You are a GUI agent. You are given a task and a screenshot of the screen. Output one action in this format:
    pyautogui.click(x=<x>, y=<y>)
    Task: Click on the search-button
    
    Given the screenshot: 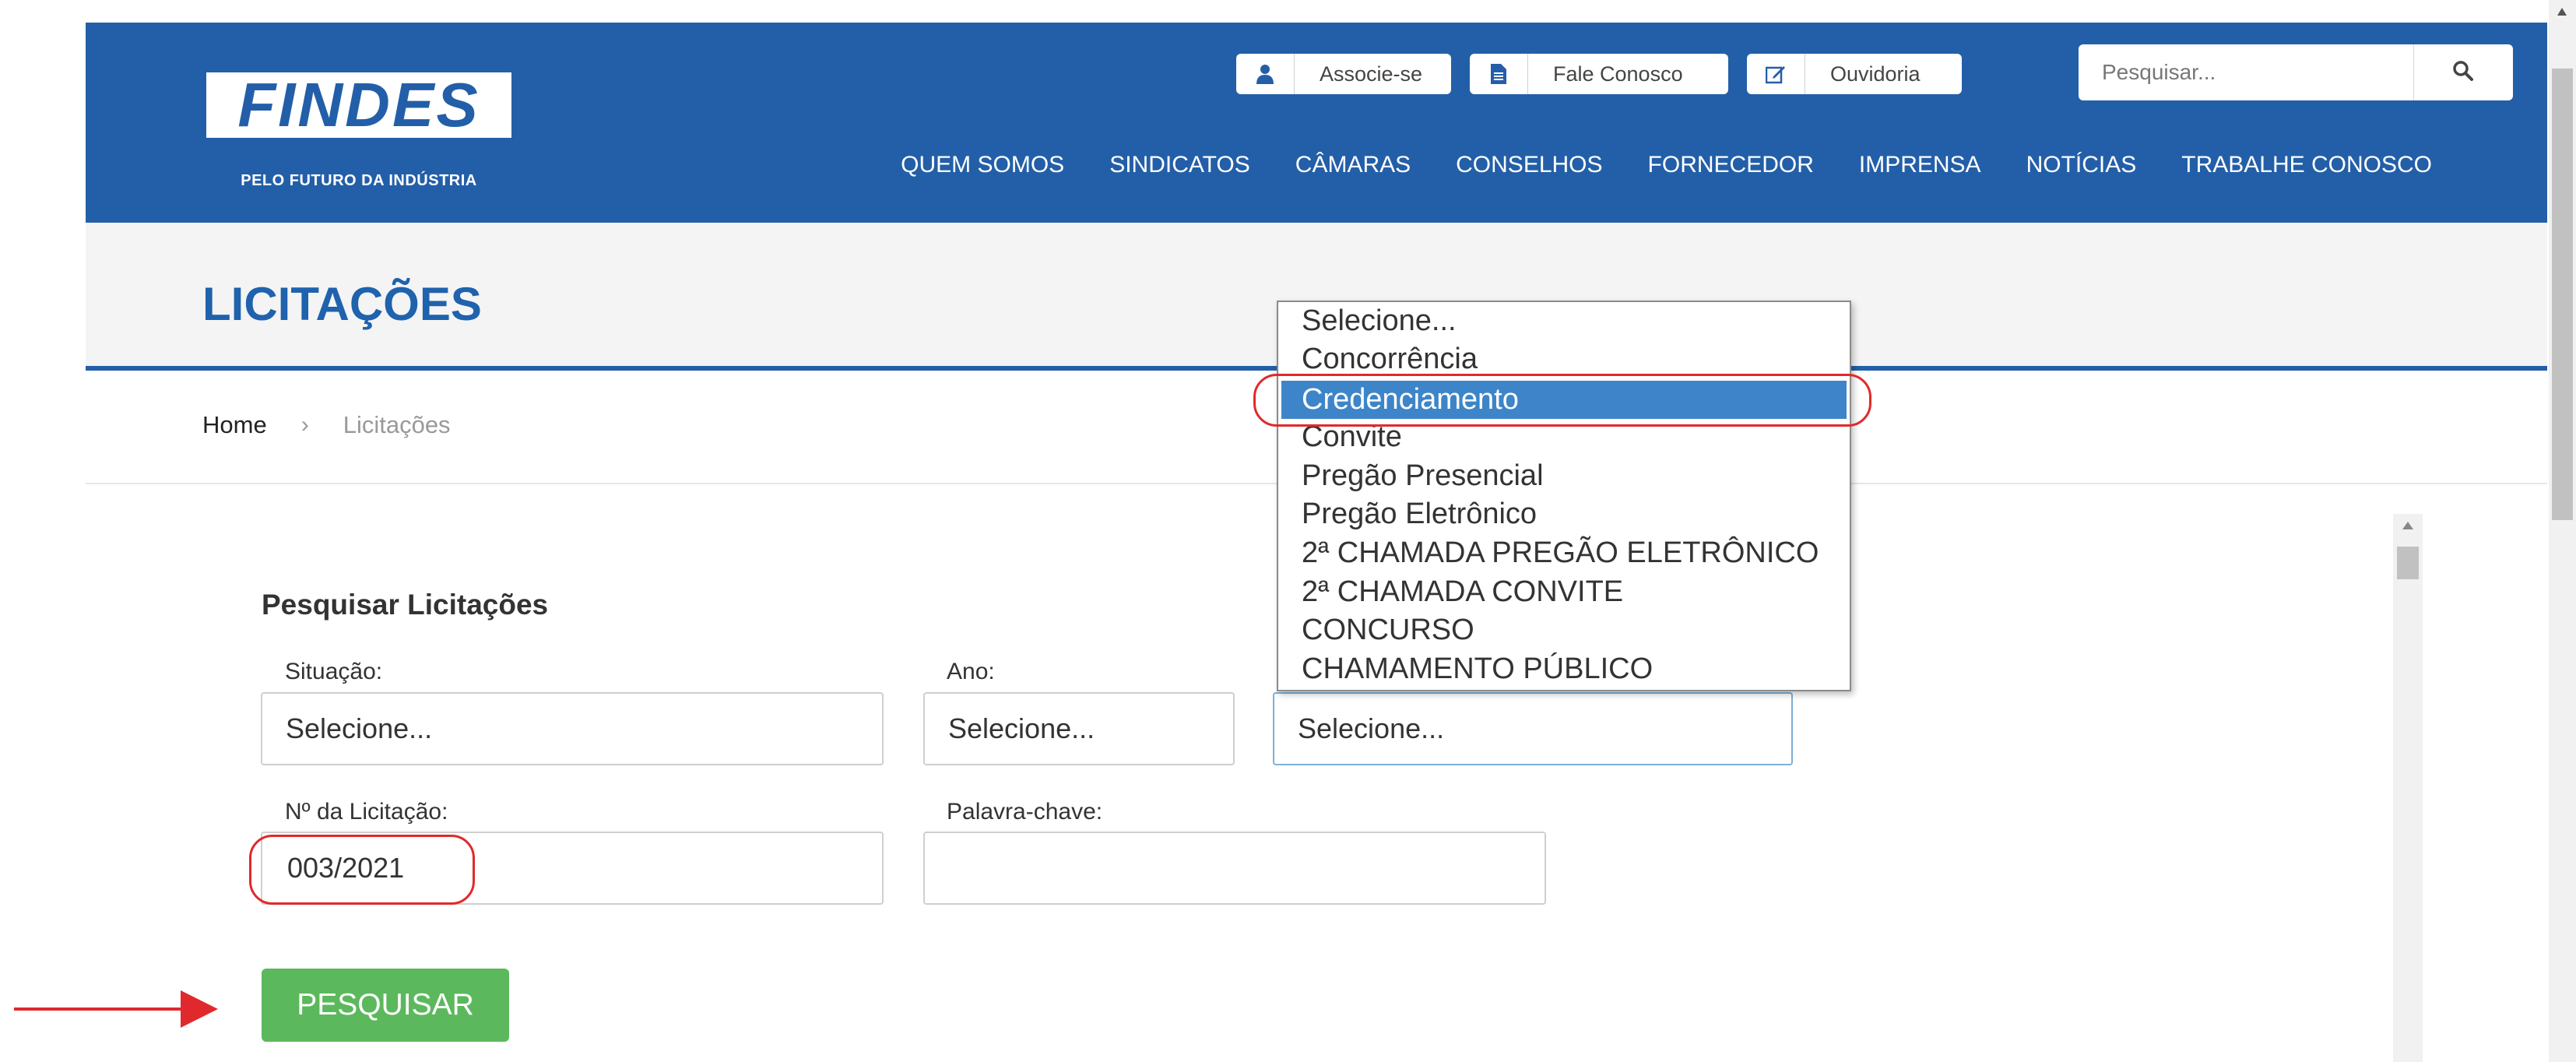 What is the action you would take?
    pyautogui.click(x=2462, y=72)
    